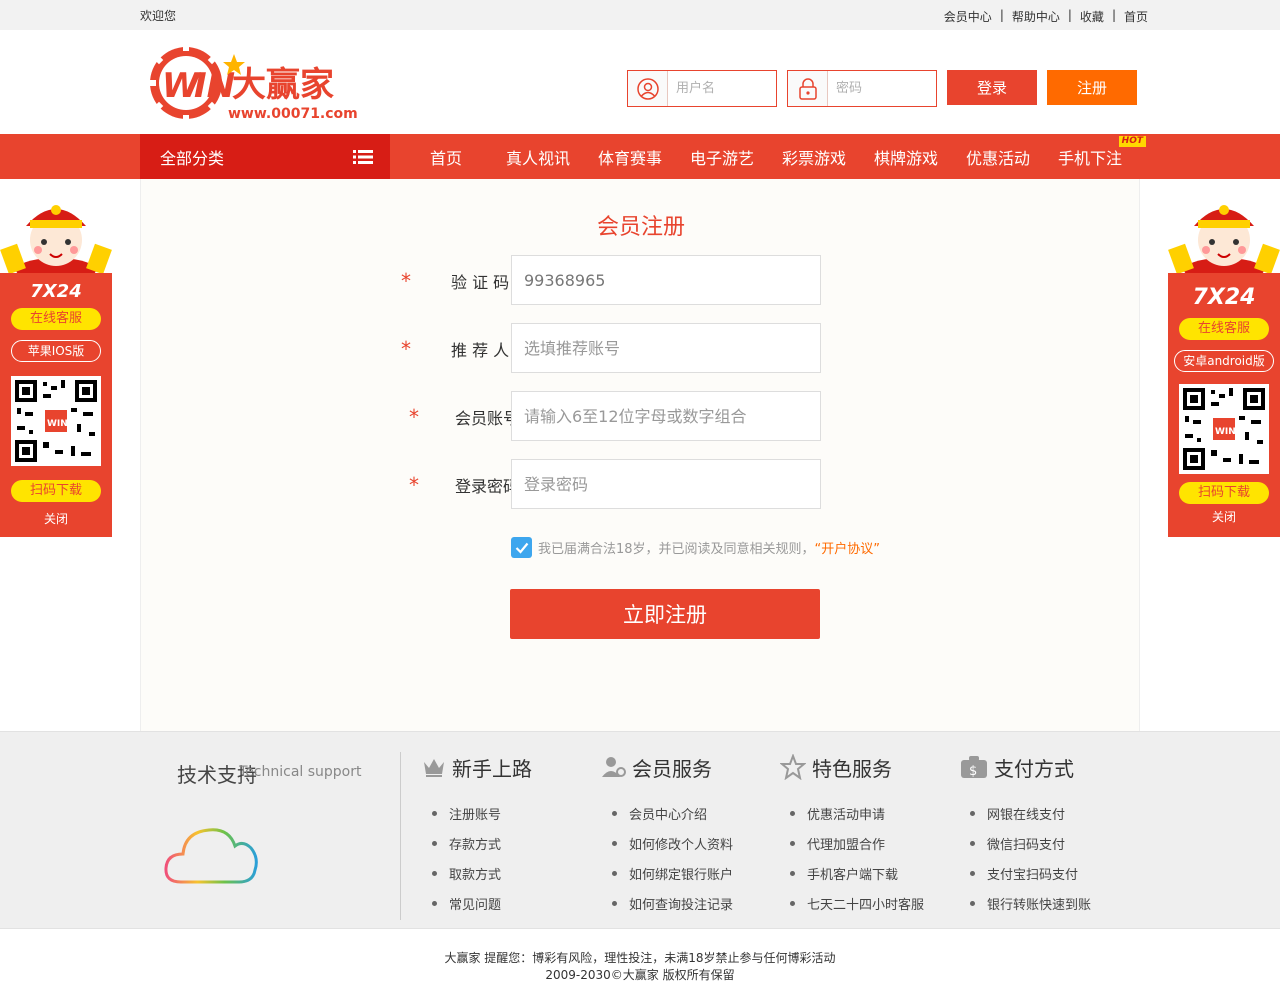 The image size is (1280, 996). I want to click on footer-link: 网银在线支付, so click(1050, 813).